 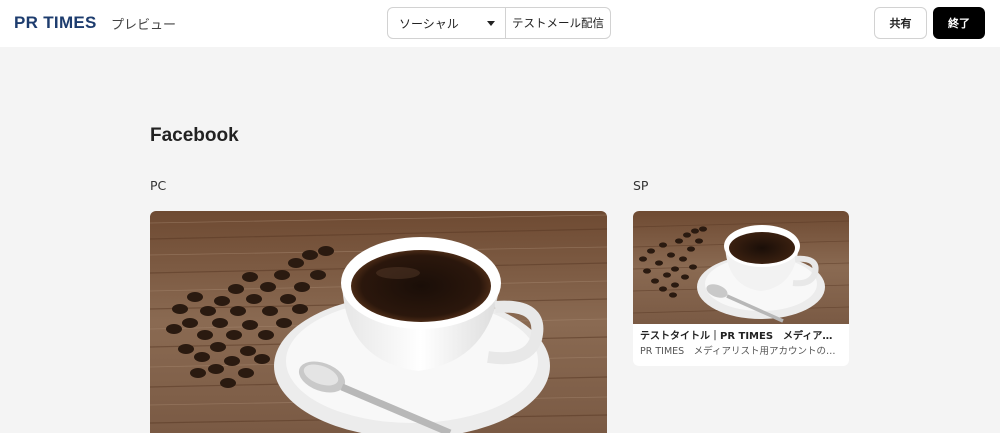 I want to click on sp-label: SP, so click(x=641, y=185).